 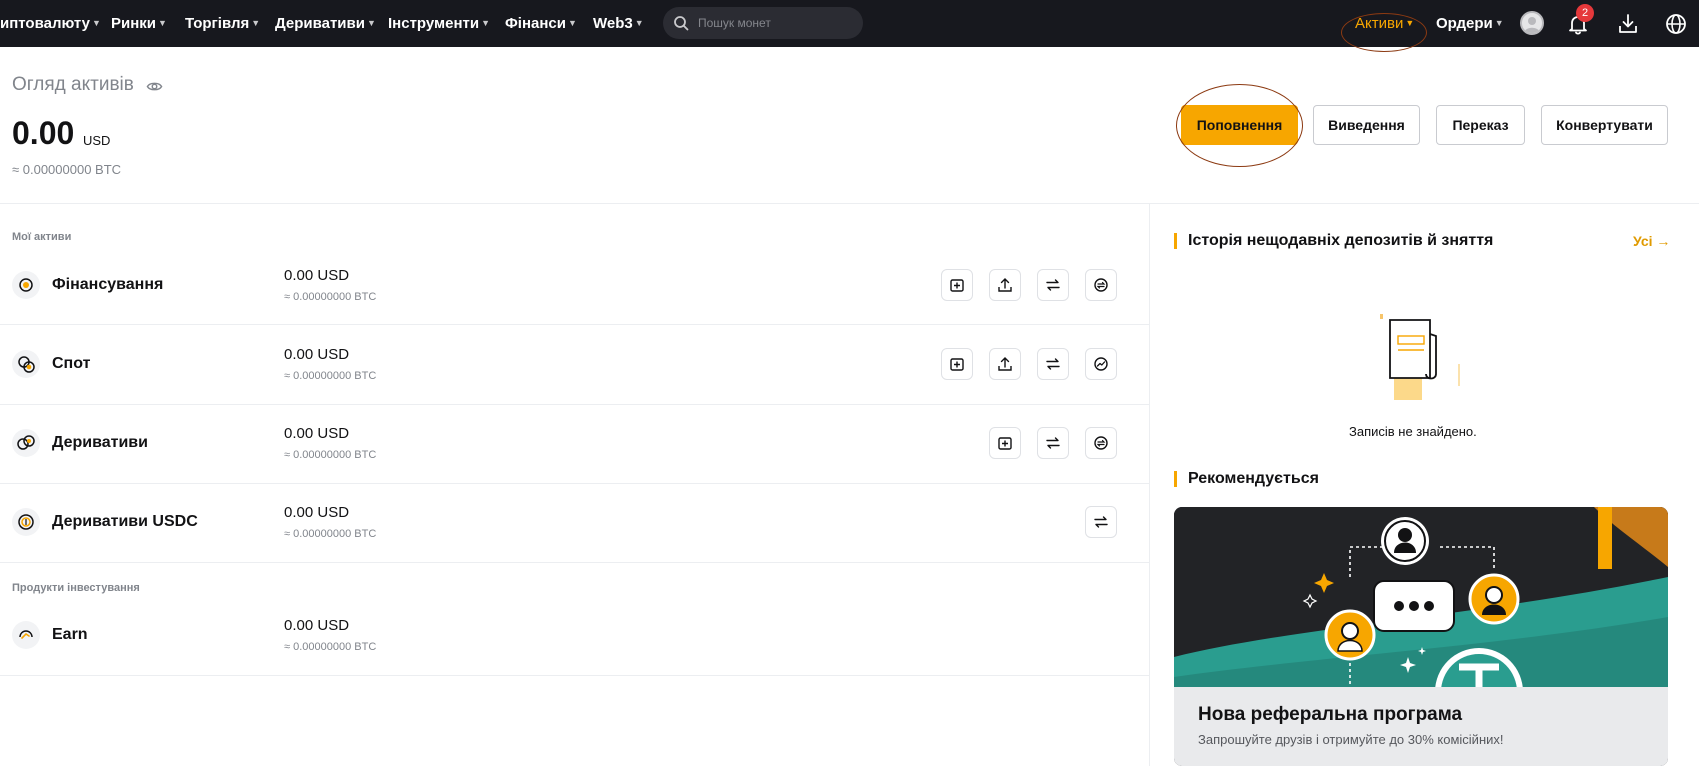 I want to click on spot-icon, so click(x=26, y=364).